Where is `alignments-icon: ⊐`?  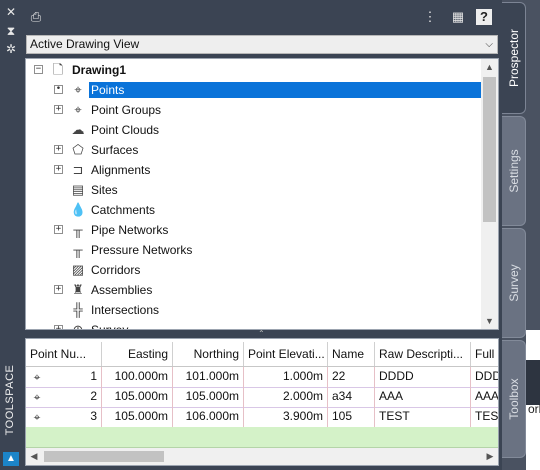
alignments-icon: ⊐ is located at coordinates (78, 169).